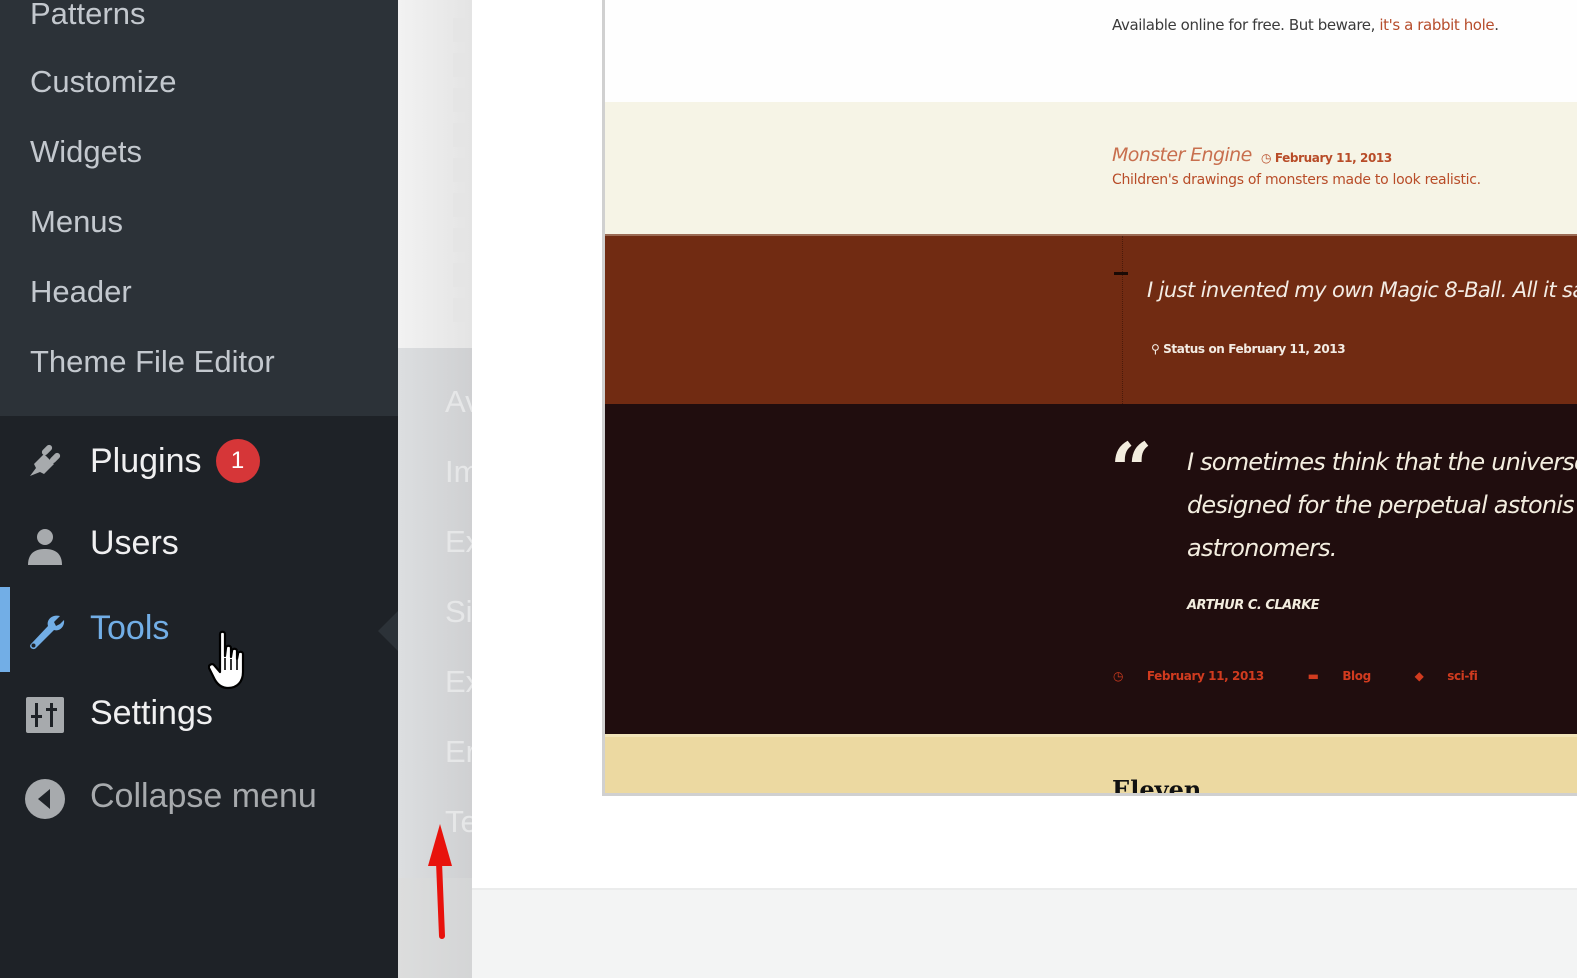  I want to click on sidebar-item-plugins: Plugins 1, so click(199, 461).